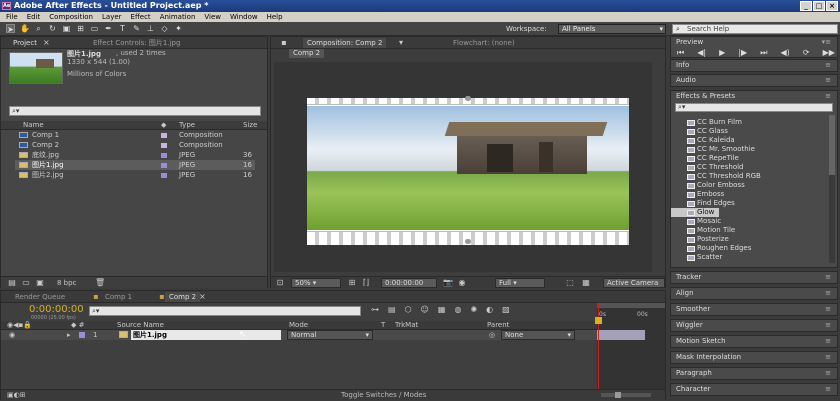 The width and height of the screenshot is (840, 401). What do you see at coordinates (763, 53) in the screenshot?
I see `last-frame-icon: ⏭` at bounding box center [763, 53].